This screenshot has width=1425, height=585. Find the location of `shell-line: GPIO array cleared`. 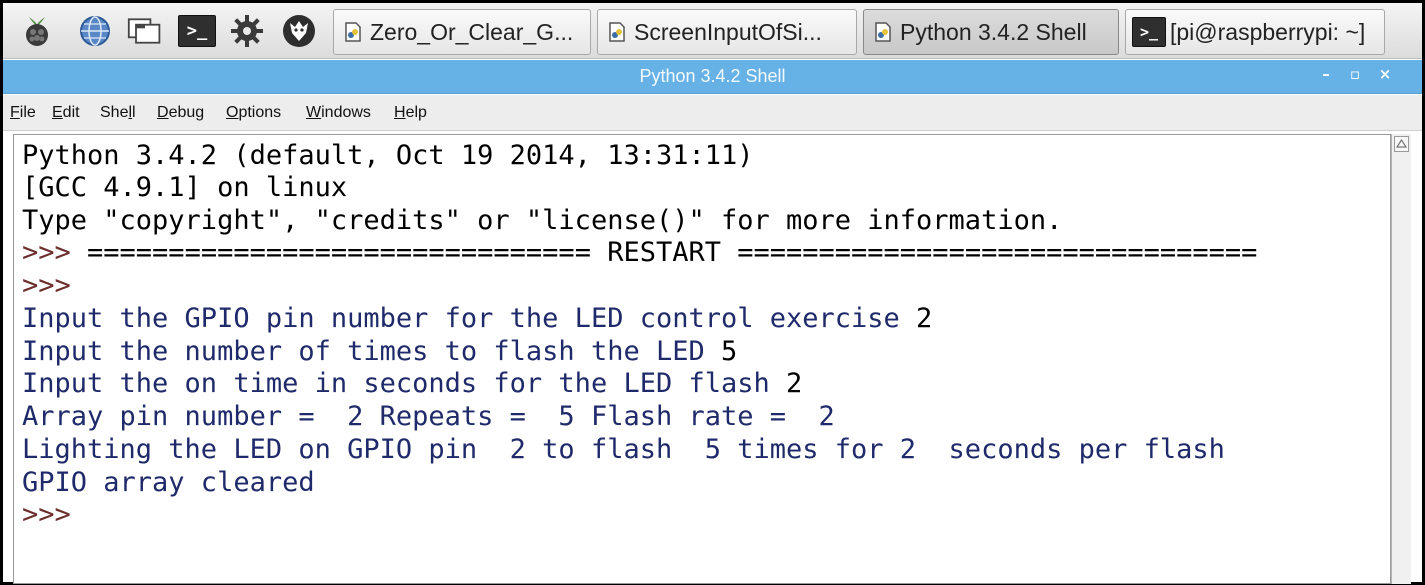

shell-line: GPIO array cleared is located at coordinates (168, 482).